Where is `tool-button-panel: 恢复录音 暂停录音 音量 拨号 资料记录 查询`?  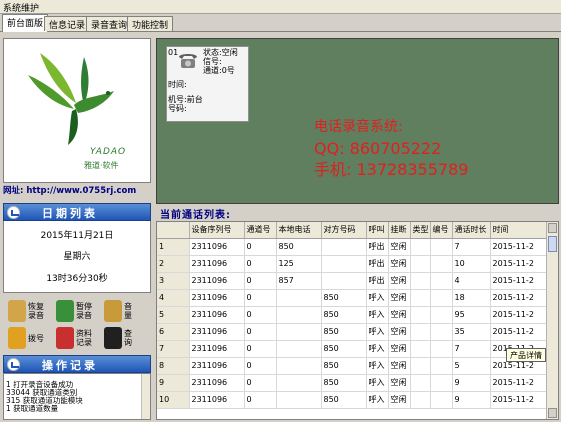 tool-button-panel: 恢复录音 暂停录音 音量 拨号 资料记录 查询 is located at coordinates (77, 325).